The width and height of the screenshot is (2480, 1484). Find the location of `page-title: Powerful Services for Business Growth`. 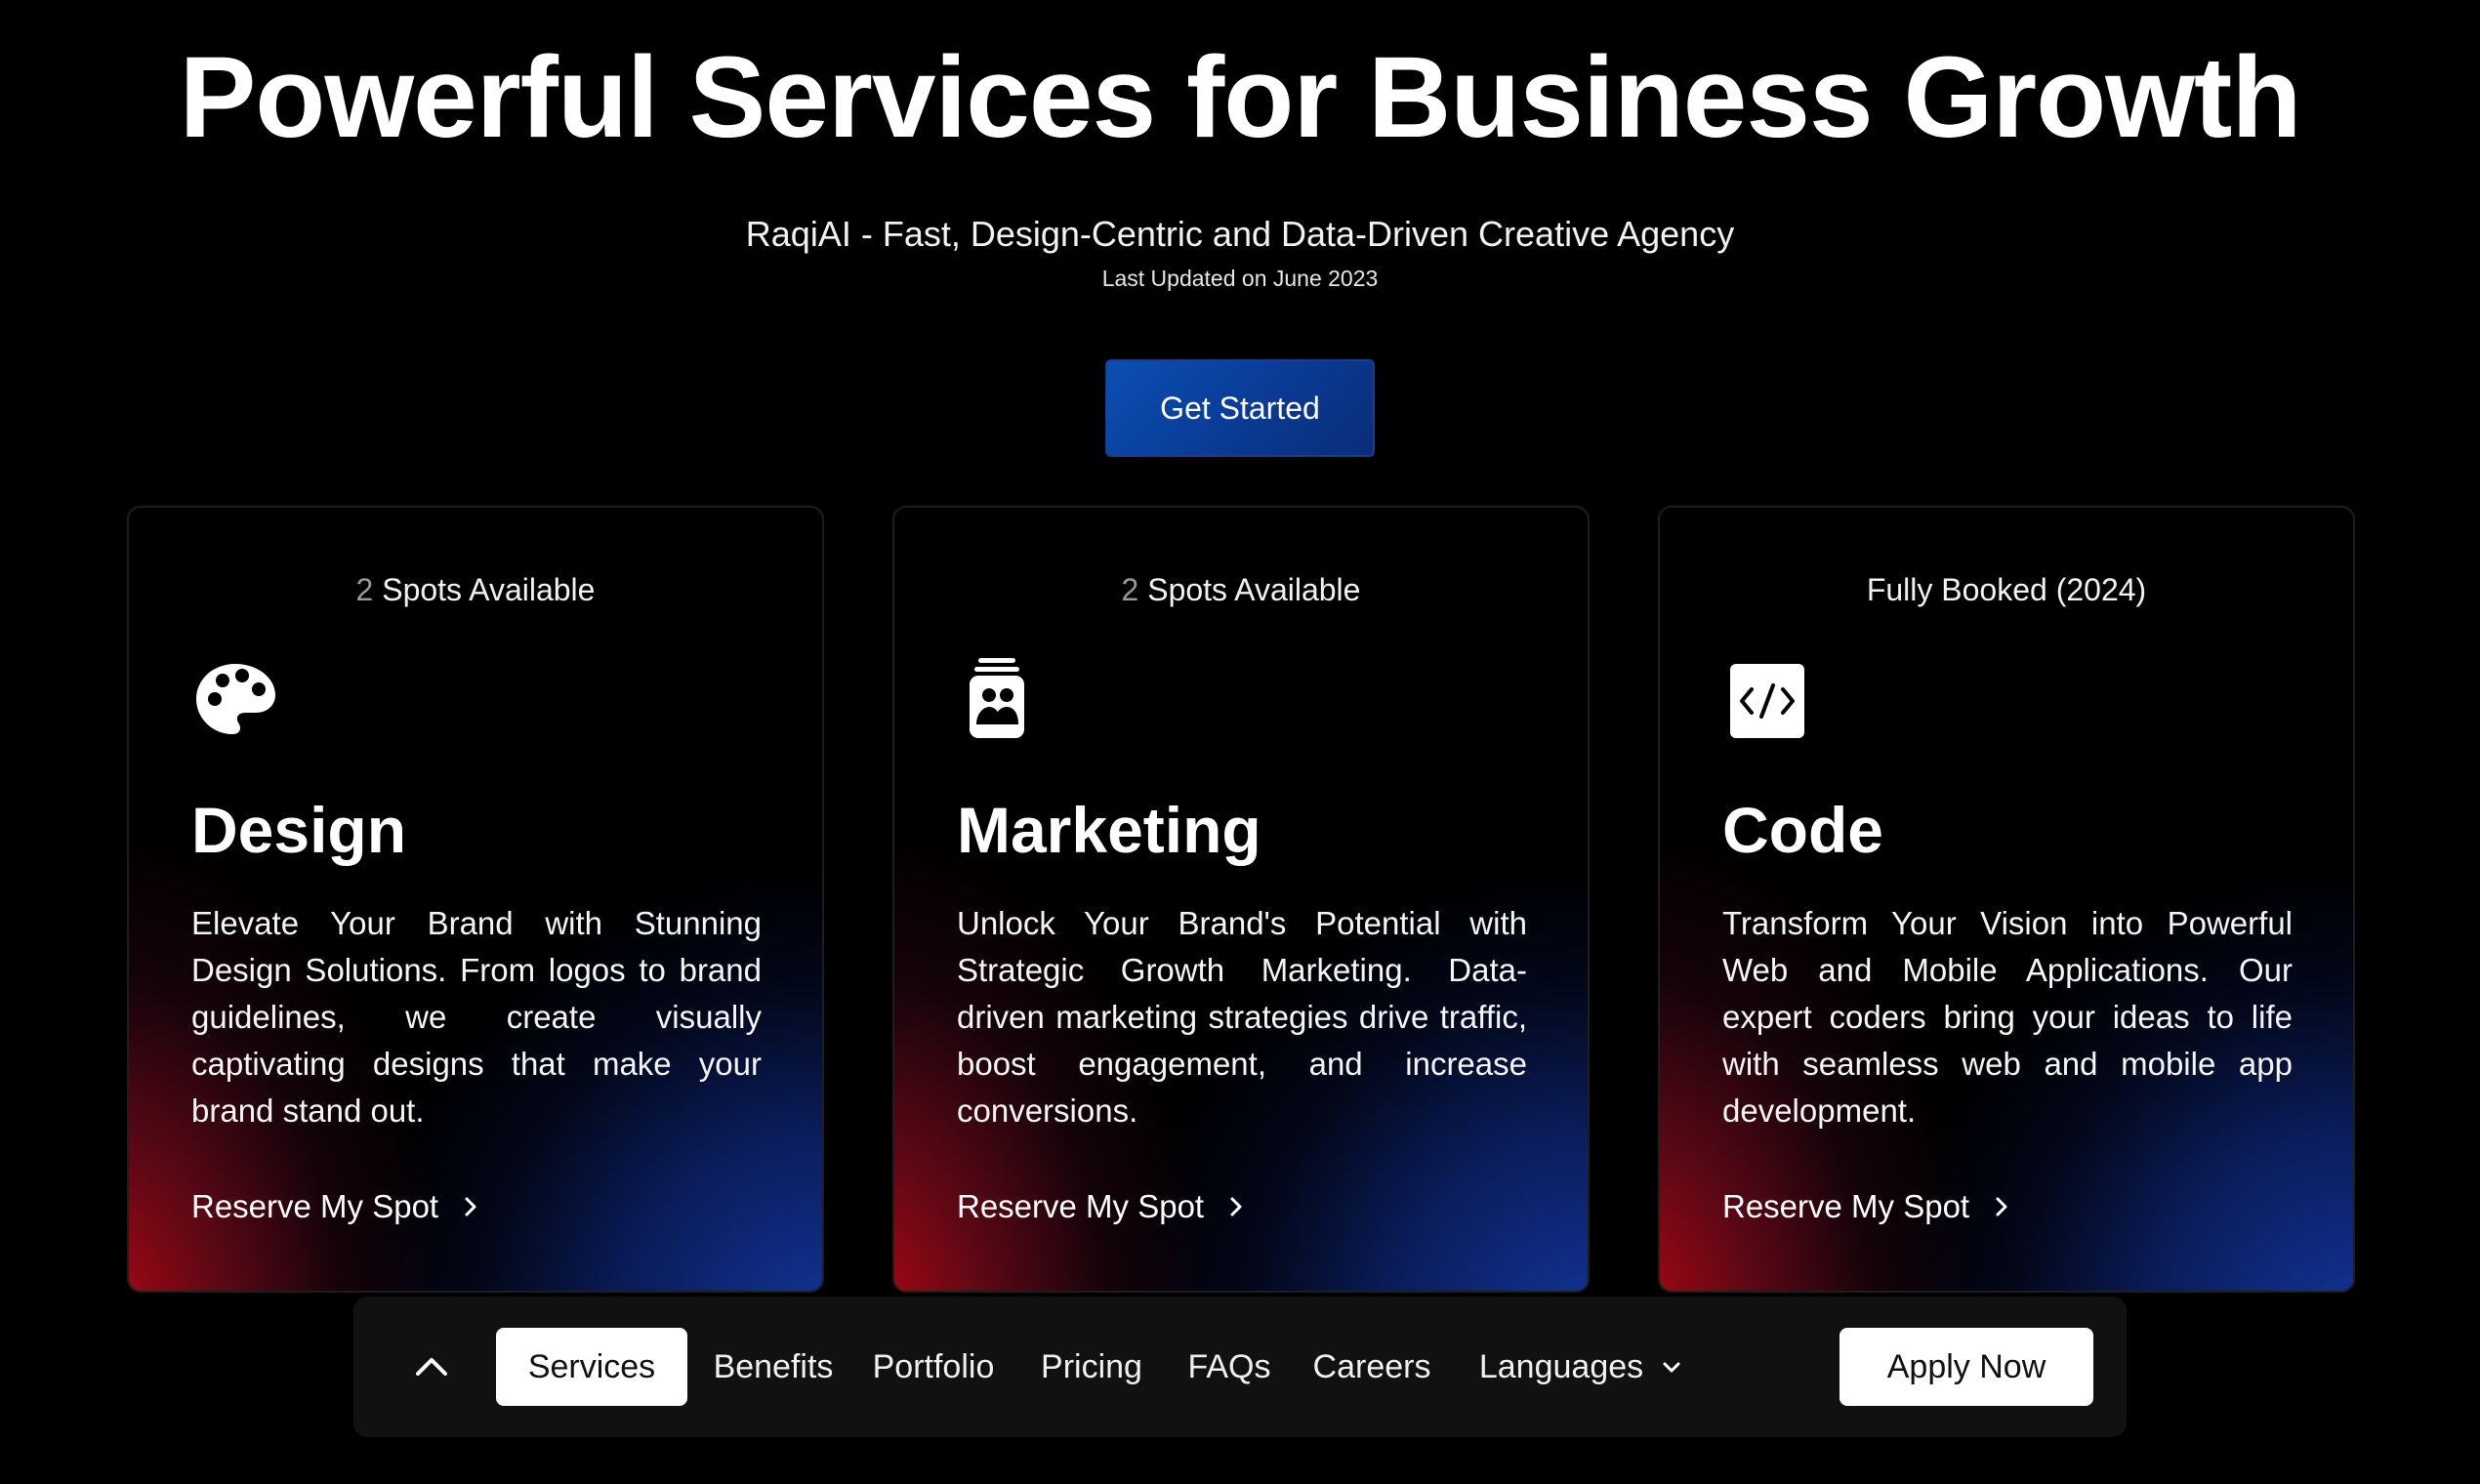

page-title: Powerful Services for Business Growth is located at coordinates (1240, 97).